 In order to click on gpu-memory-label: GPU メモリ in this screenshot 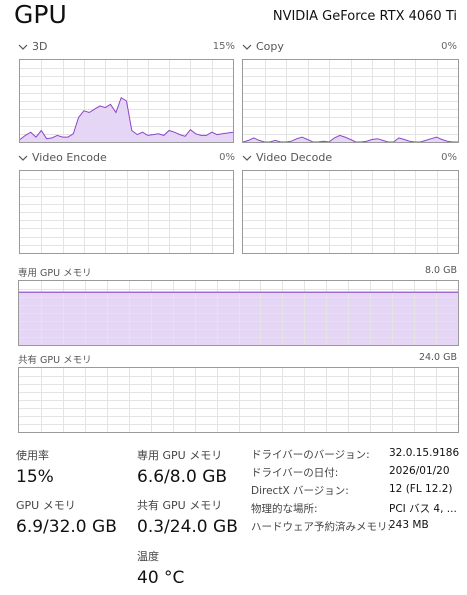, I will do `click(46, 505)`.